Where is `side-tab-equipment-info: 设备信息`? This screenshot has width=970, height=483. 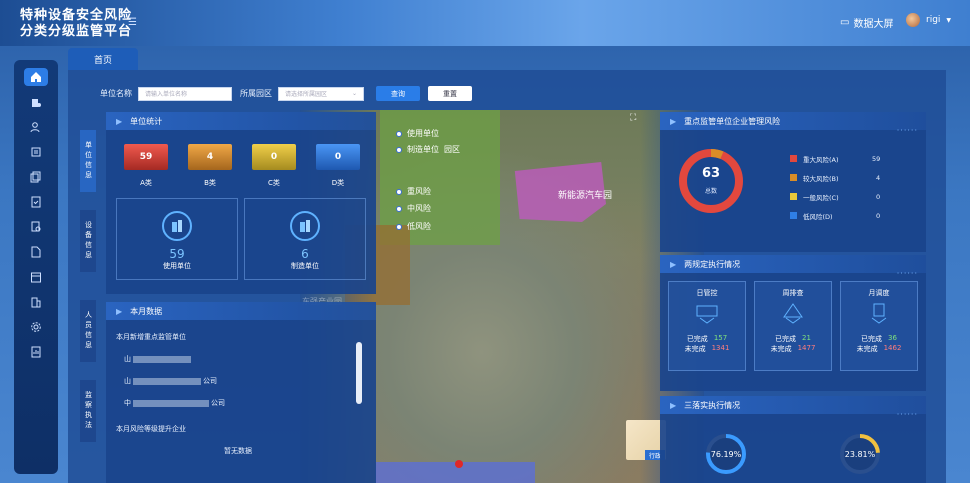
side-tab-equipment-info: 设备信息 is located at coordinates (88, 241).